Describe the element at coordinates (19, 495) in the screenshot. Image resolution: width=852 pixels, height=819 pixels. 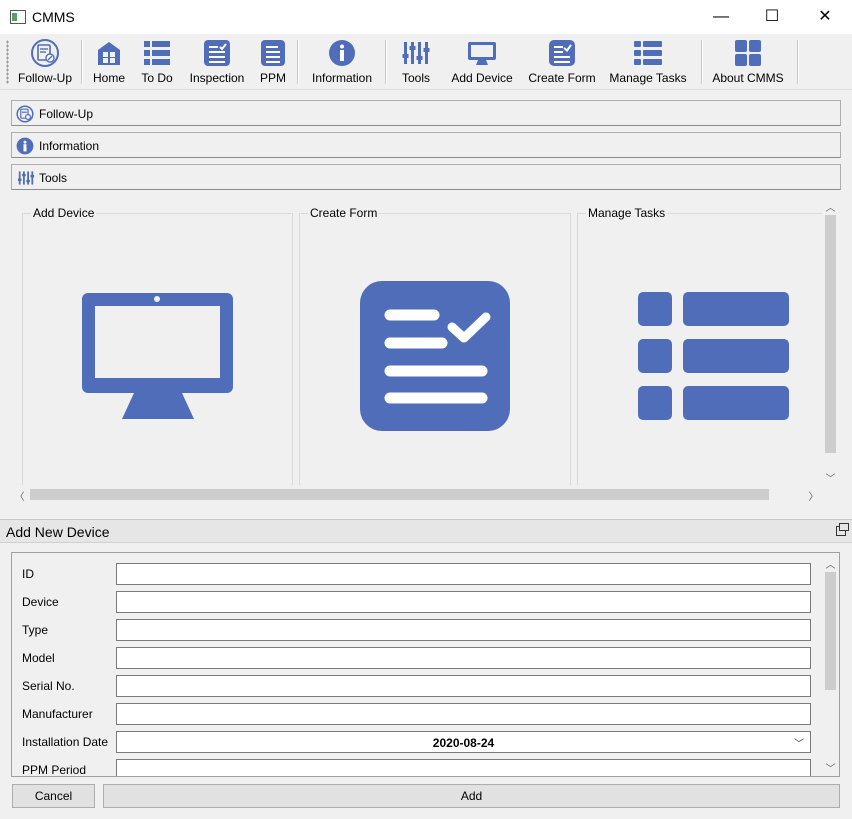
I see `scroll-left-arrow: 〈` at that location.